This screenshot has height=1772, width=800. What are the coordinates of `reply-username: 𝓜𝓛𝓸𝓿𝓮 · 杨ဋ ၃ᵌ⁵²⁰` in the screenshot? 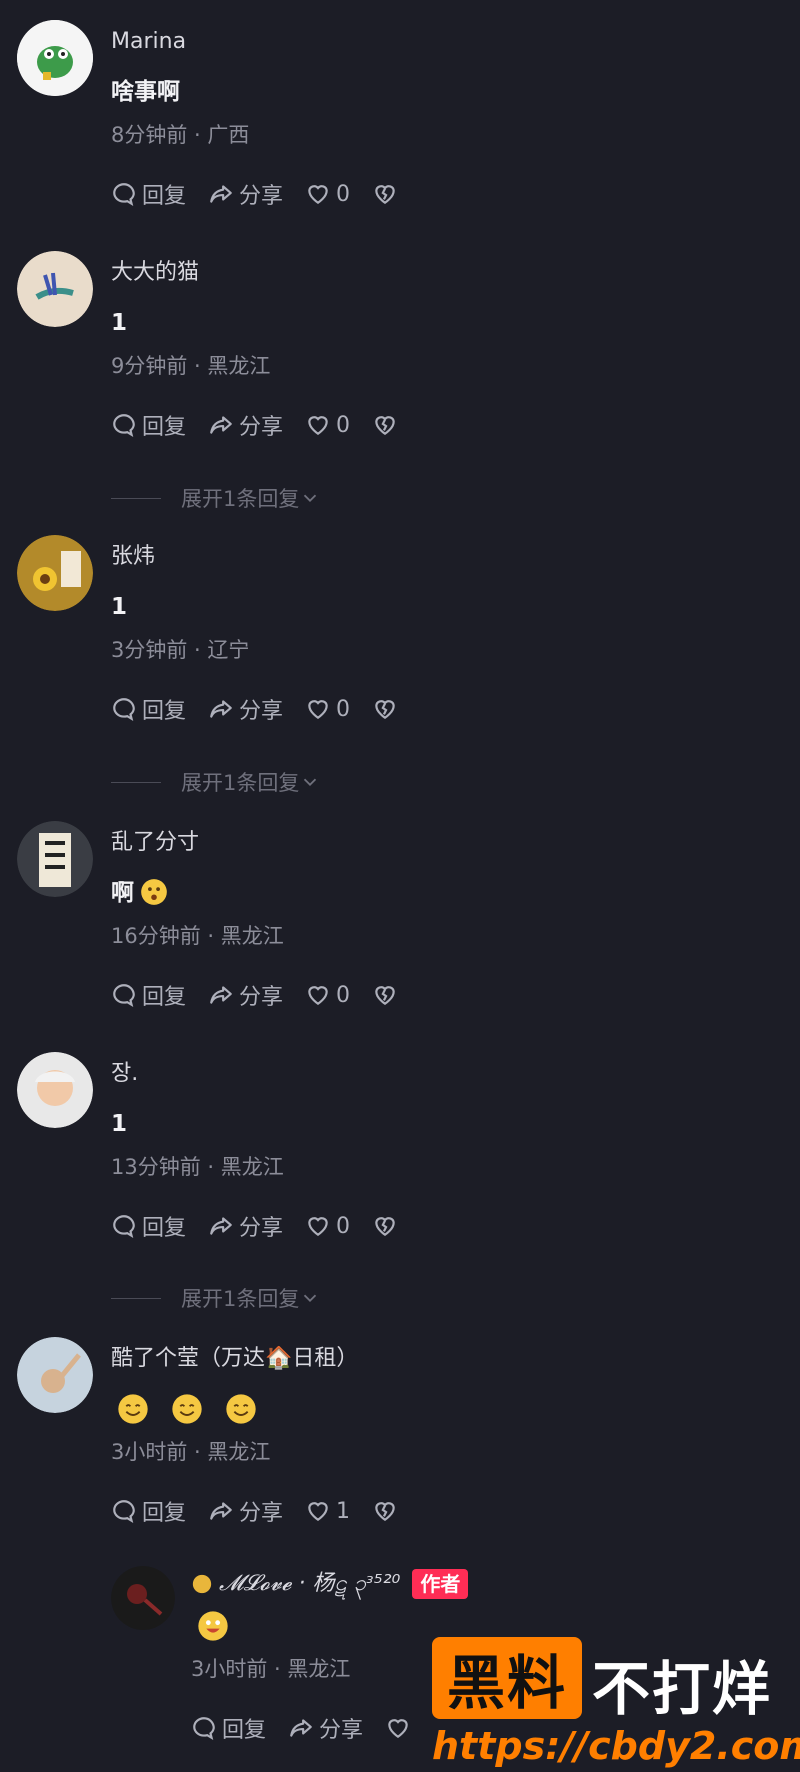 It's located at (310, 1583).